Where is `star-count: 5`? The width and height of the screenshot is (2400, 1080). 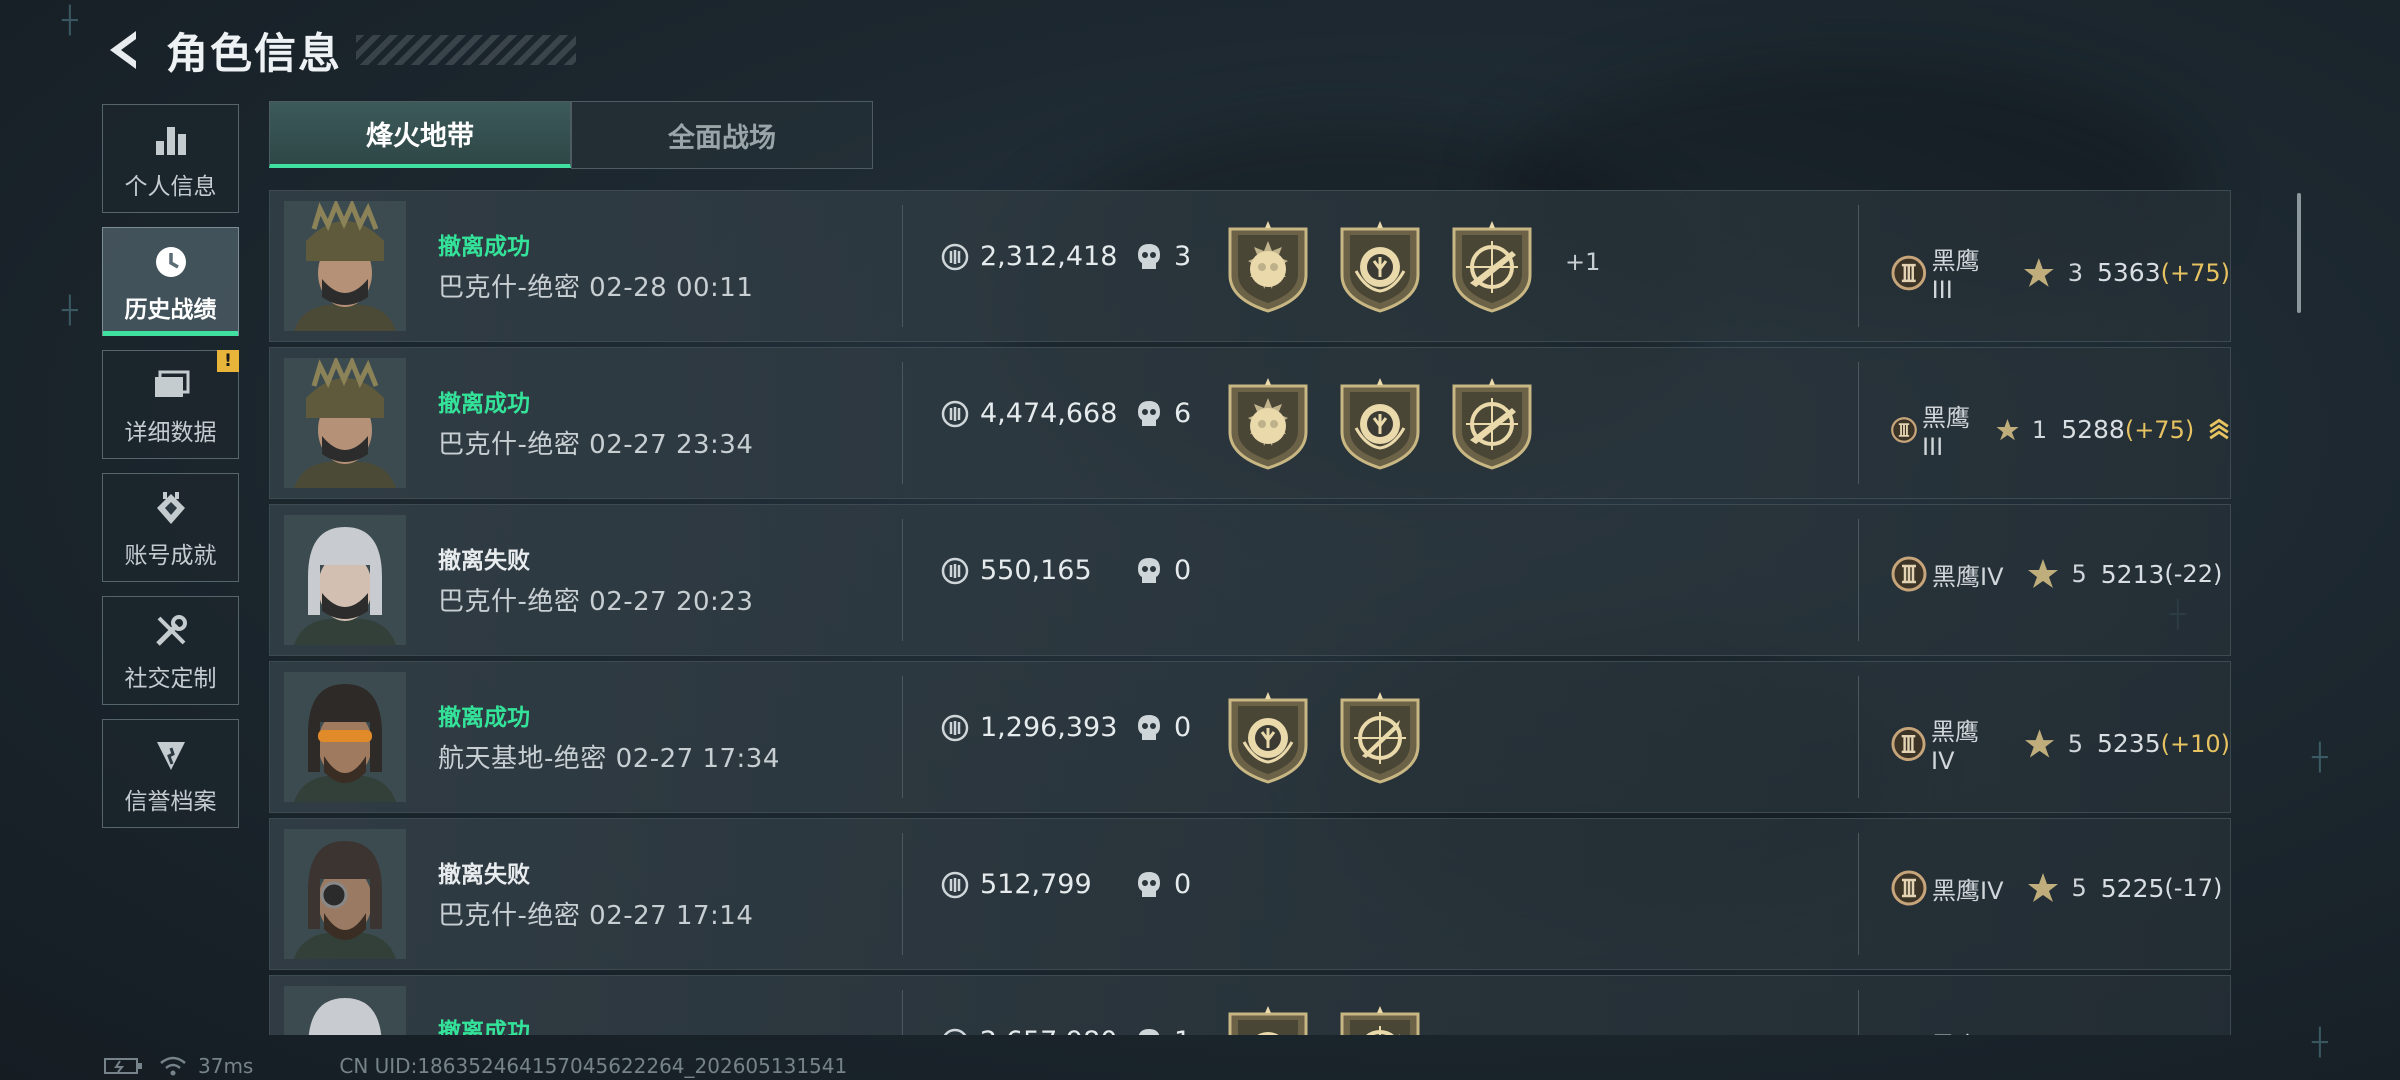 star-count: 5 is located at coordinates (2079, 574).